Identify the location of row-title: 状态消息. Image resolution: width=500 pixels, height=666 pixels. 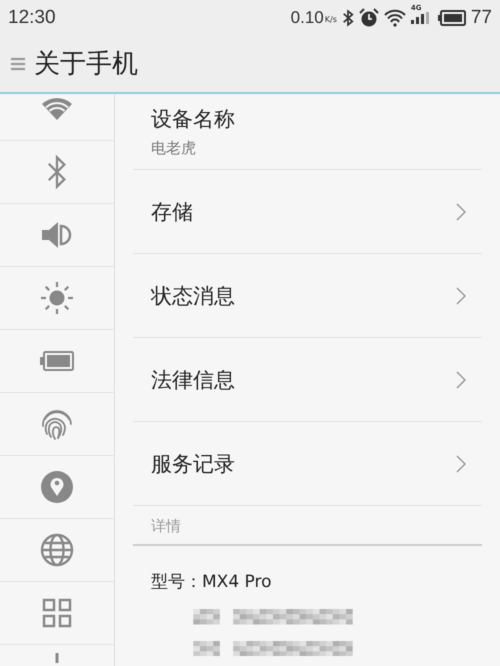
(193, 296).